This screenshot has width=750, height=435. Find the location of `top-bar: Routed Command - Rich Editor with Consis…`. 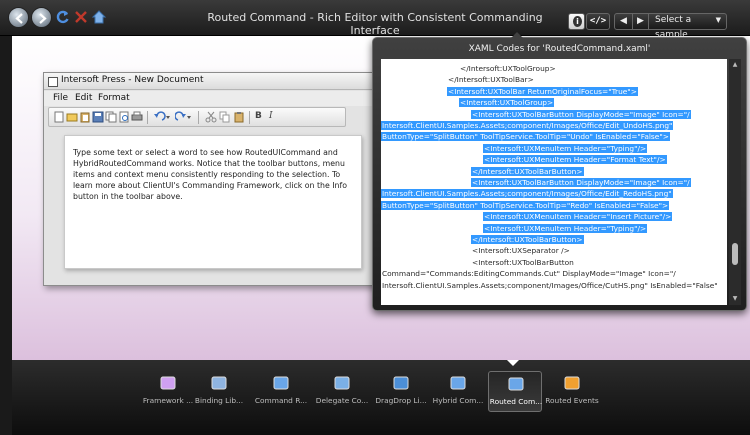

top-bar: Routed Command - Rich Editor with Consis… is located at coordinates (375, 20).